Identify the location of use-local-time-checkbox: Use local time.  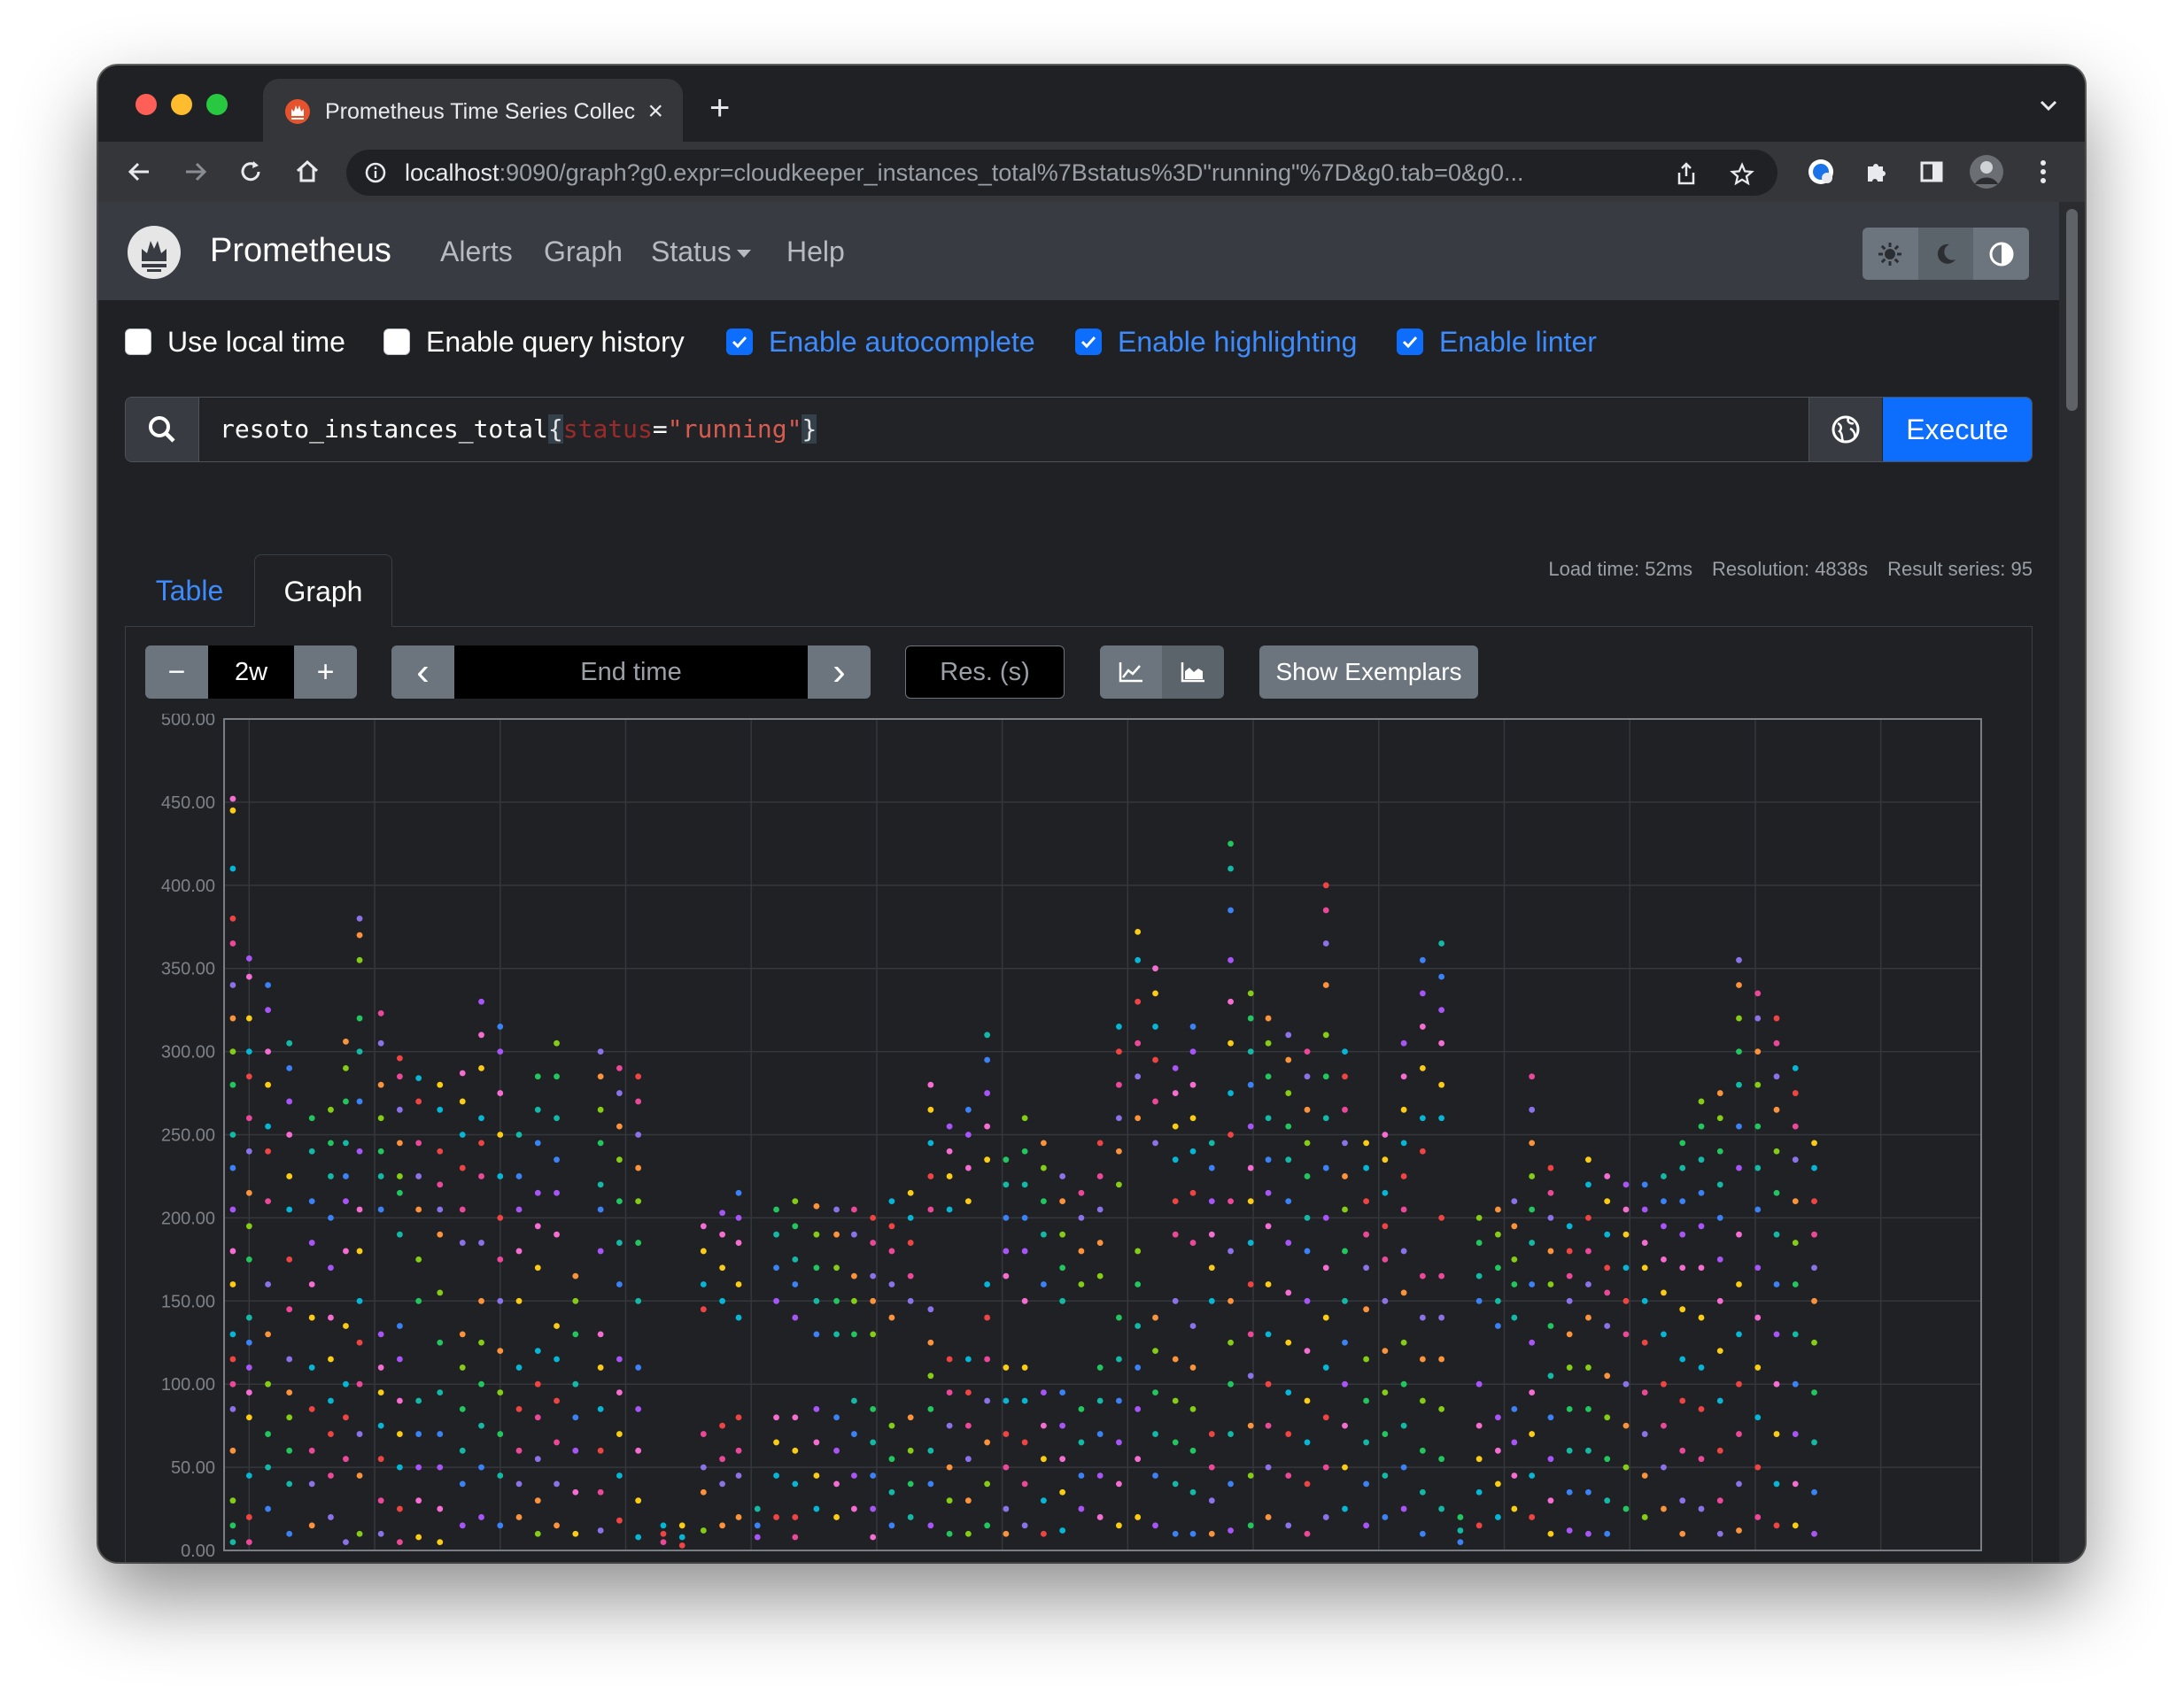
(235, 341).